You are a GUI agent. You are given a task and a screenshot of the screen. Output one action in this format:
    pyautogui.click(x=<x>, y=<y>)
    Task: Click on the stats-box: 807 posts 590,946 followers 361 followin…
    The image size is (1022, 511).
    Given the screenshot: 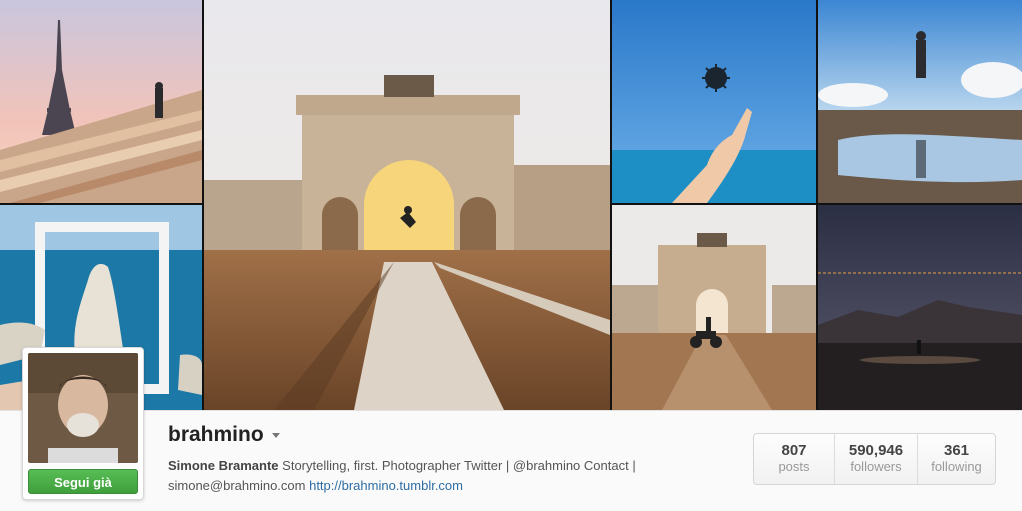 What is the action you would take?
    pyautogui.click(x=874, y=459)
    